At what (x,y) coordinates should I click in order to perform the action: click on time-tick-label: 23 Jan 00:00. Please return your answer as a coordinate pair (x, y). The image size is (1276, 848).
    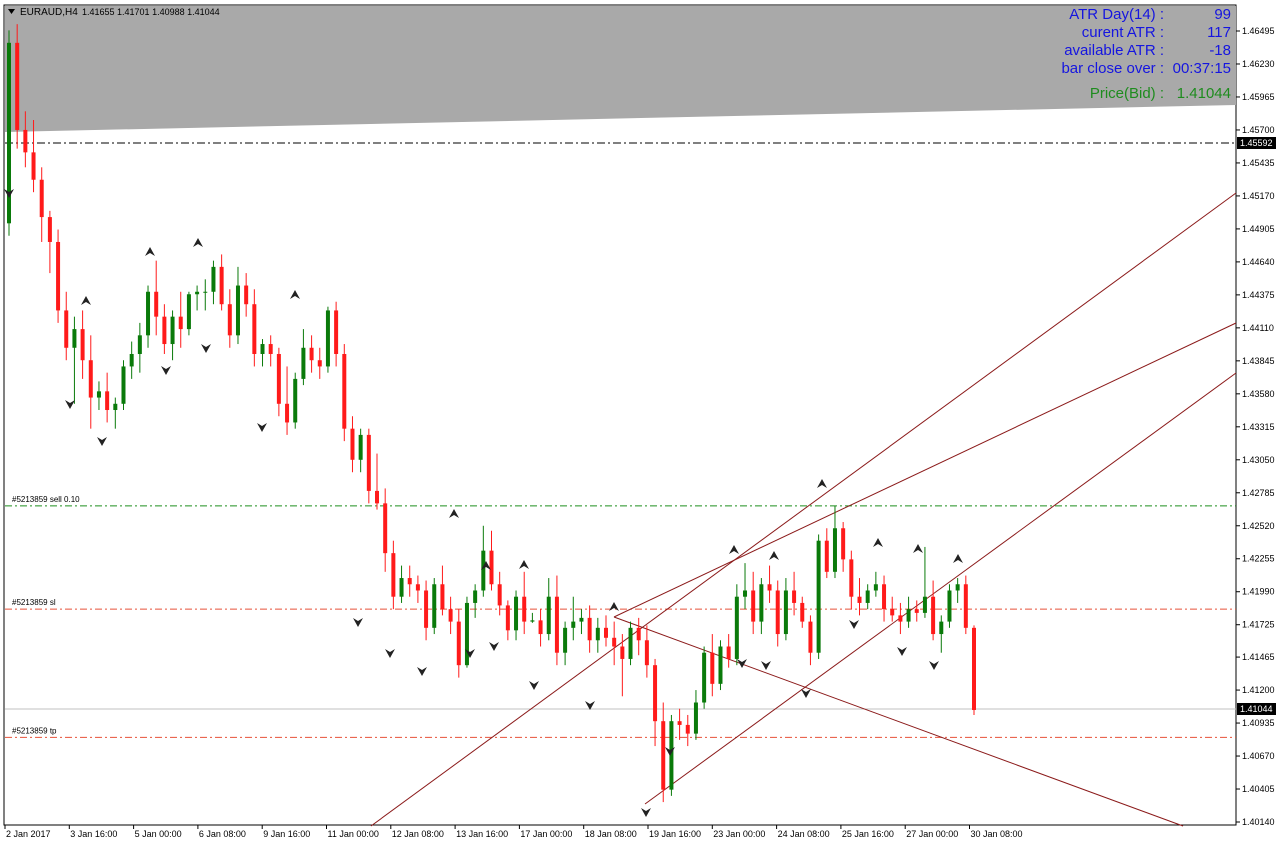
    Looking at the image, I should click on (739, 834).